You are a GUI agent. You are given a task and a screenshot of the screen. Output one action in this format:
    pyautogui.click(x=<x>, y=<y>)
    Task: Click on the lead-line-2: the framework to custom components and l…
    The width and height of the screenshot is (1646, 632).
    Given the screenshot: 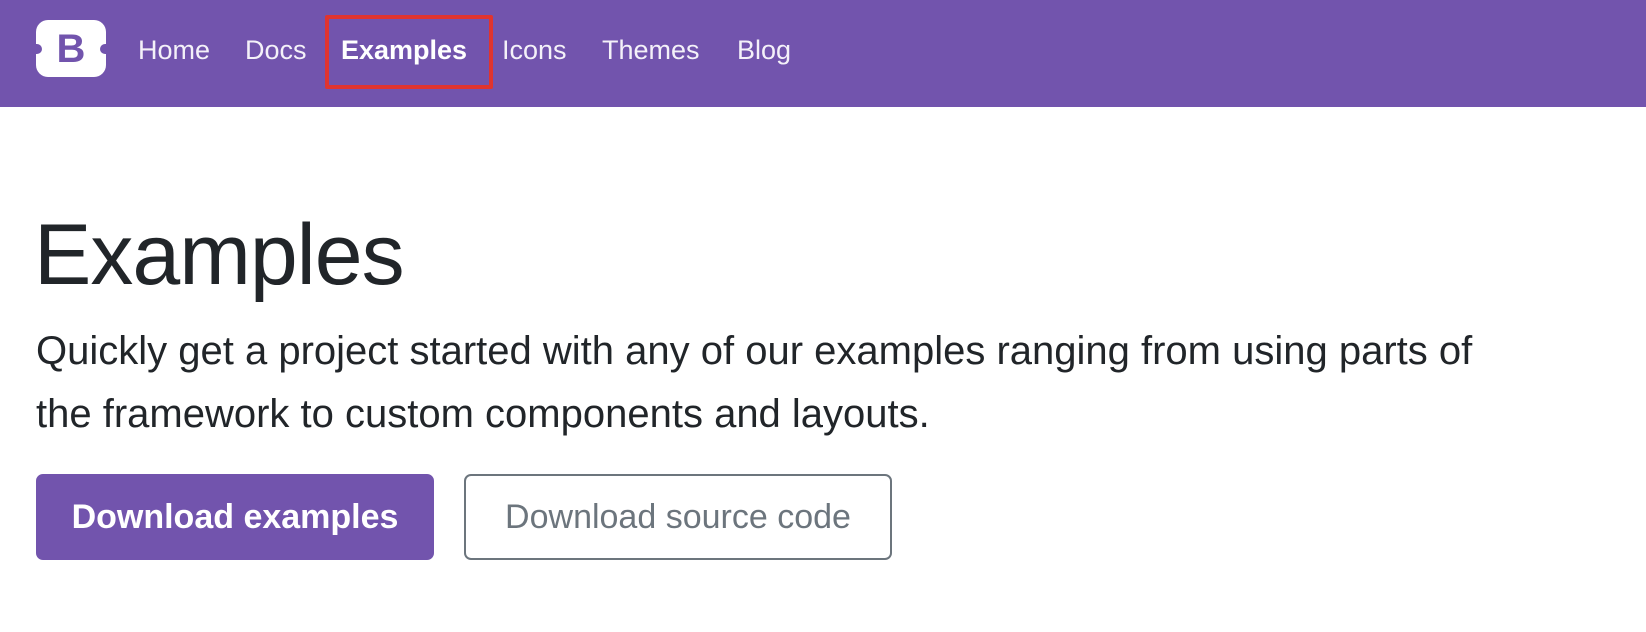 What is the action you would take?
    pyautogui.click(x=483, y=414)
    